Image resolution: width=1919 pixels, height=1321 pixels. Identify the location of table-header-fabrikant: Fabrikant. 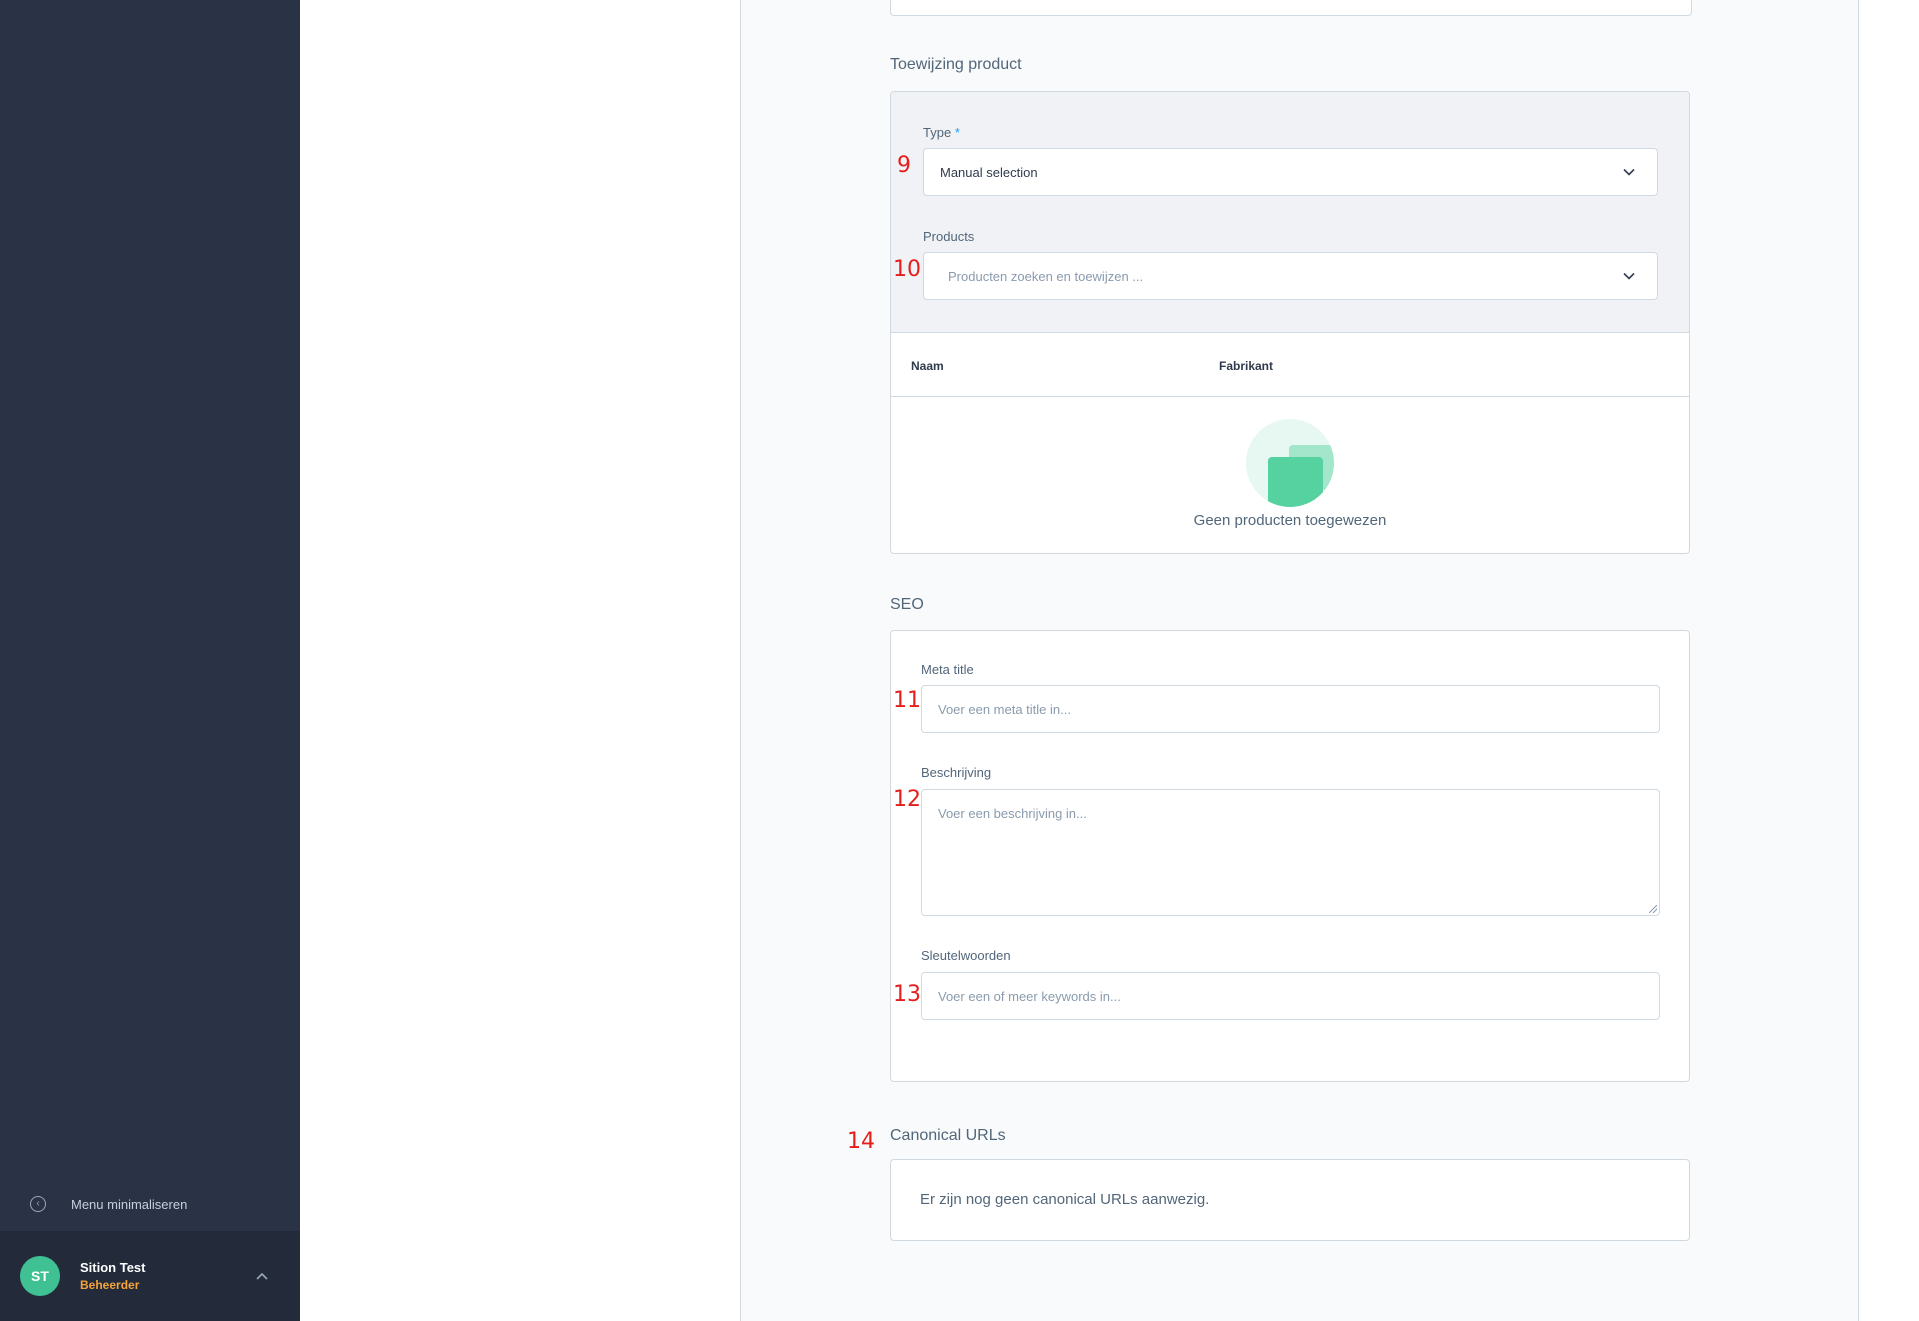
(1246, 366).